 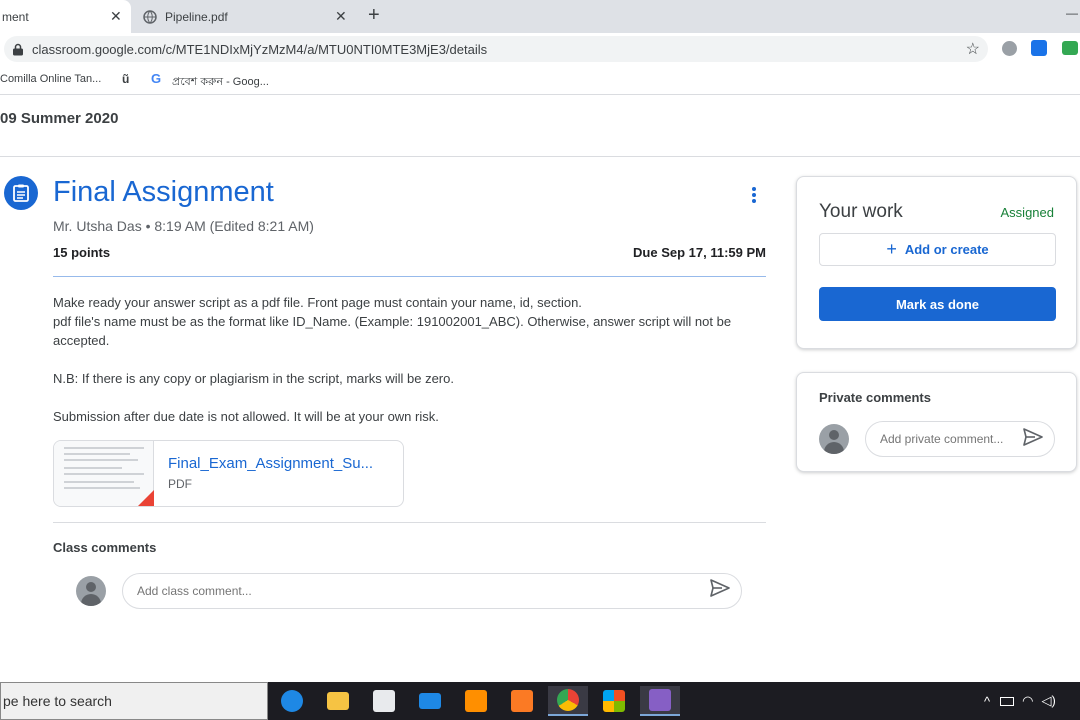 What do you see at coordinates (409, 276) in the screenshot?
I see `title-divider` at bounding box center [409, 276].